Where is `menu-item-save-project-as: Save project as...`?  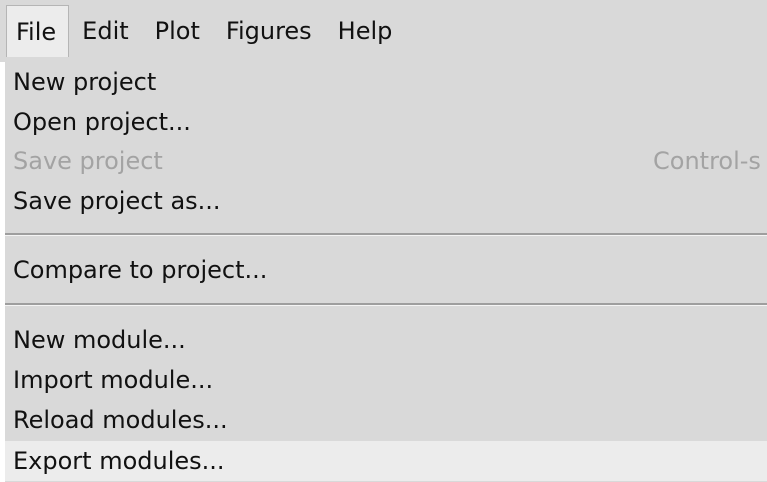 menu-item-save-project-as: Save project as... is located at coordinates (386, 201).